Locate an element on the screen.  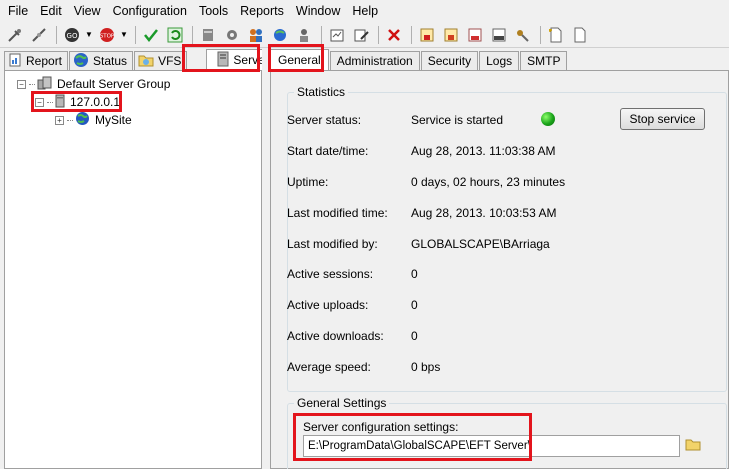
edit-icon is located at coordinates (361, 35).